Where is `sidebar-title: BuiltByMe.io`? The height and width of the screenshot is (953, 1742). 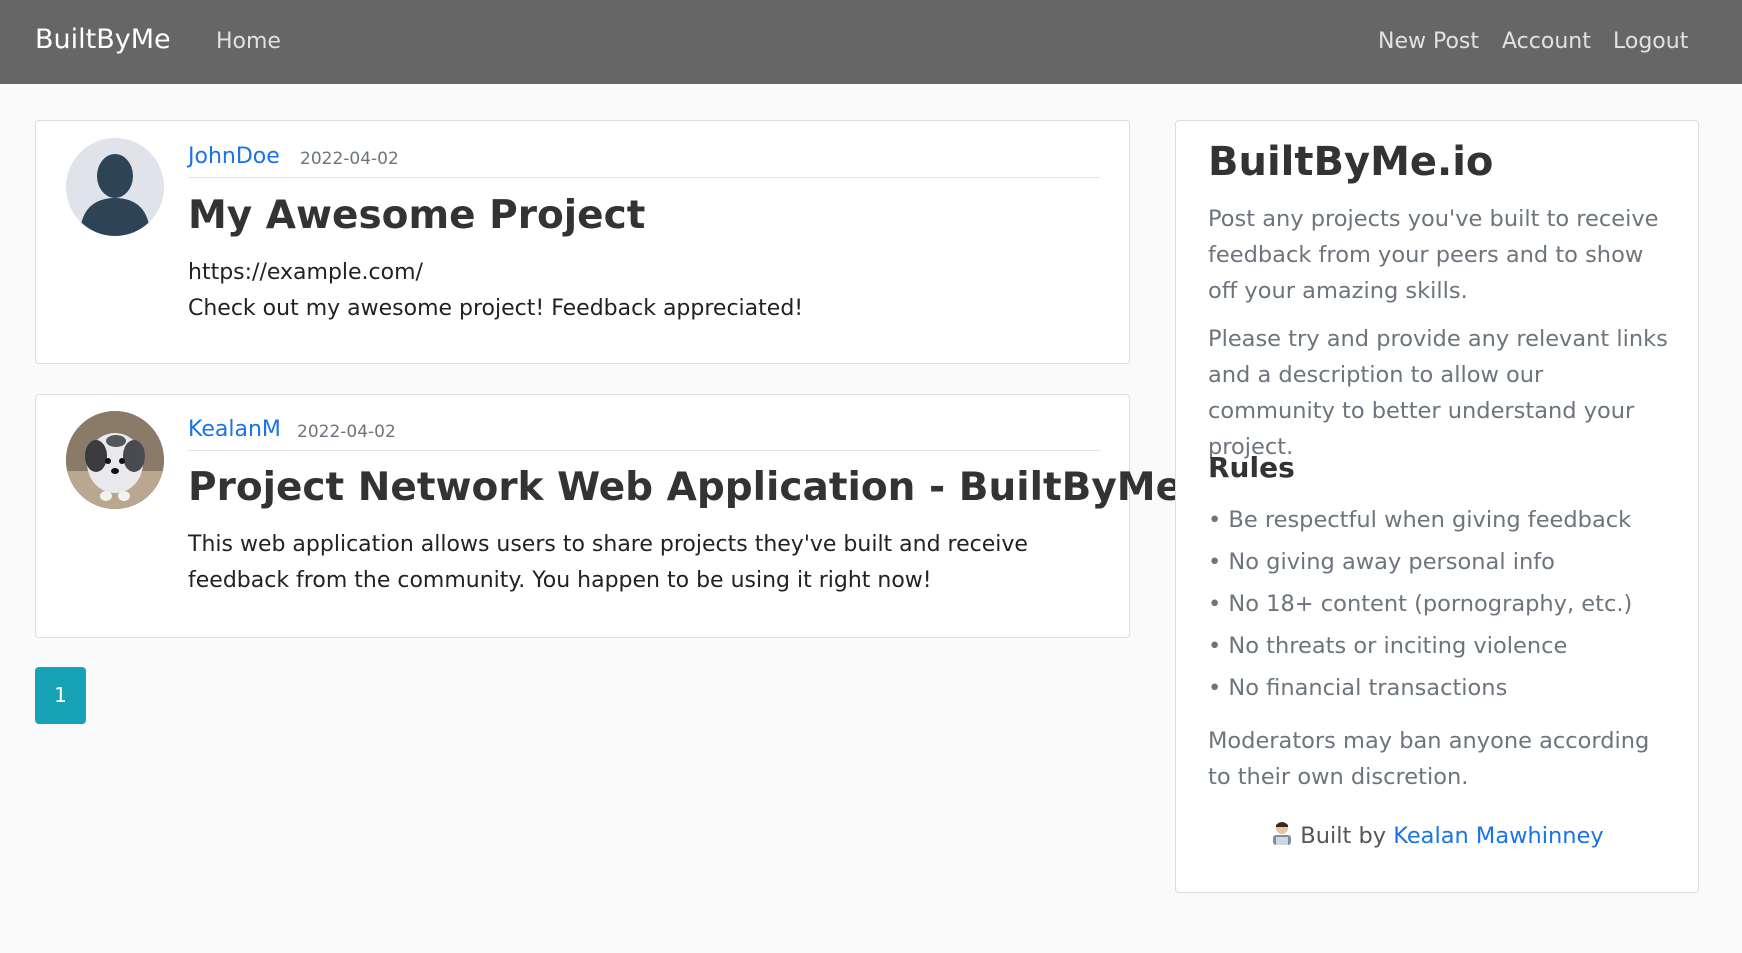 sidebar-title: BuiltByMe.io is located at coordinates (1351, 162).